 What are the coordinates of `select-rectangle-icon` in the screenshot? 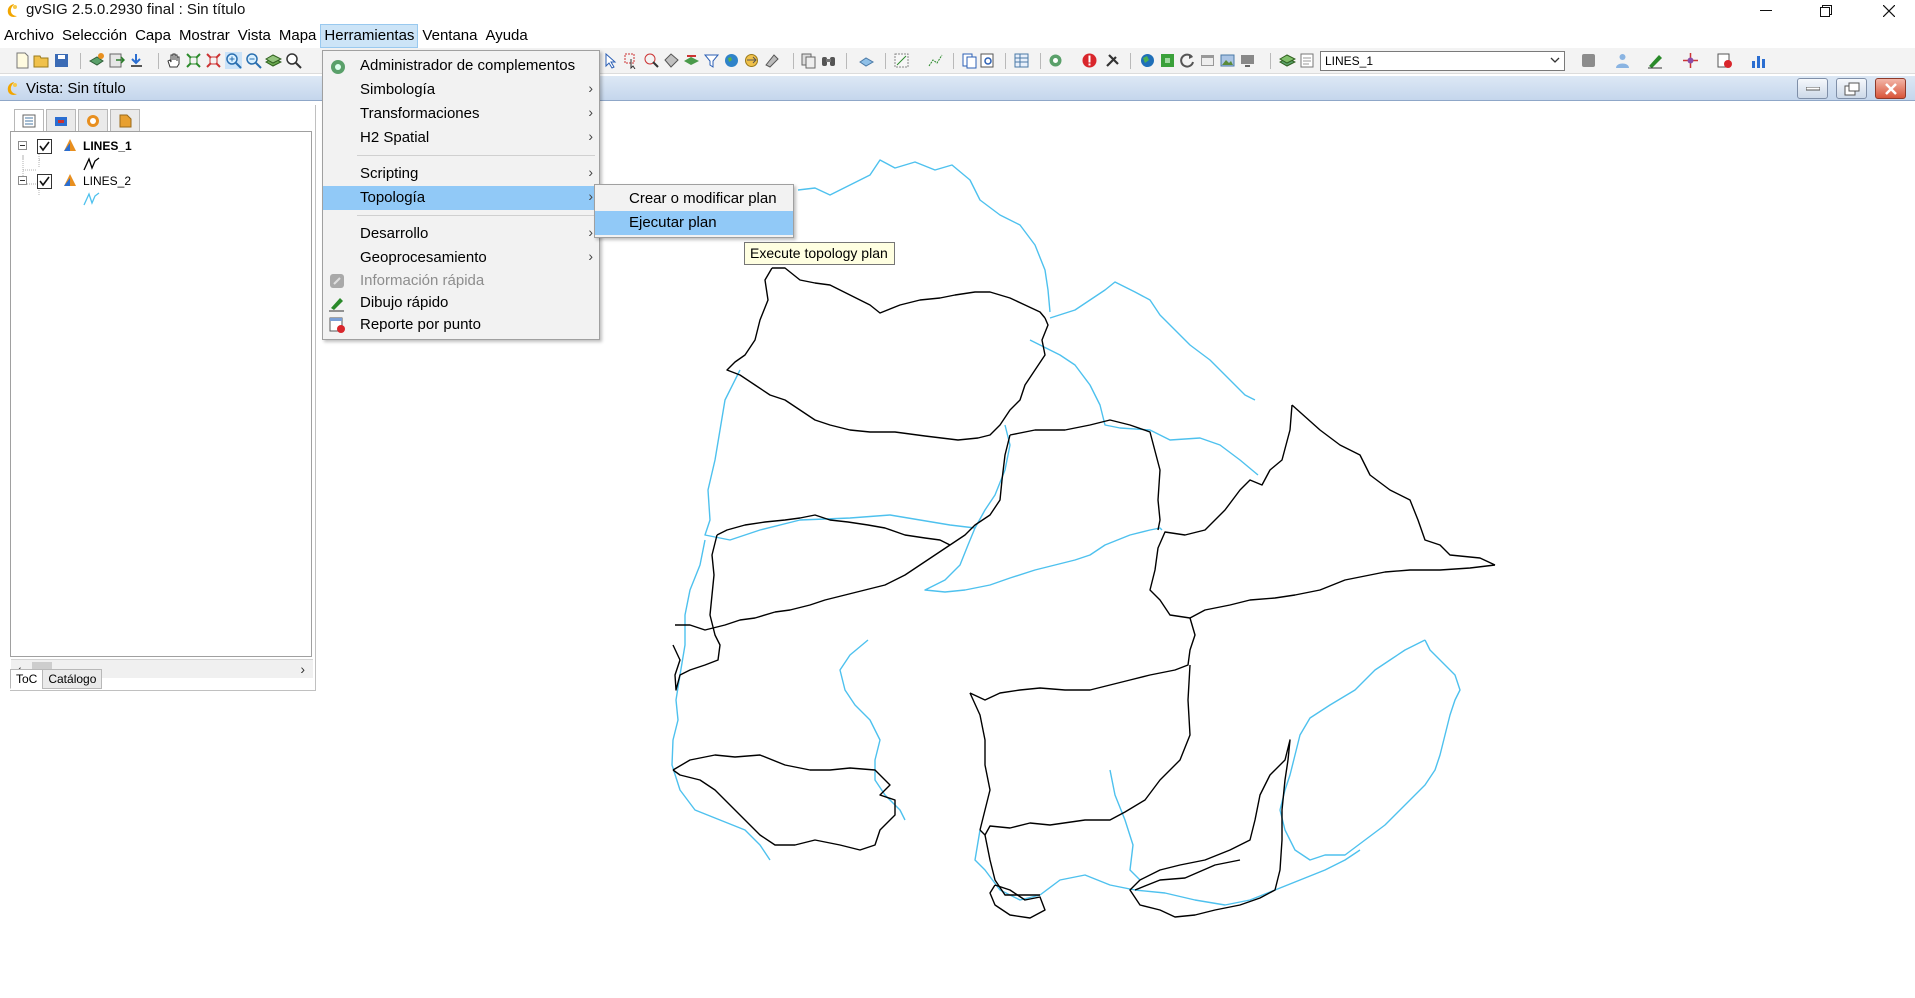 It's located at (631, 60).